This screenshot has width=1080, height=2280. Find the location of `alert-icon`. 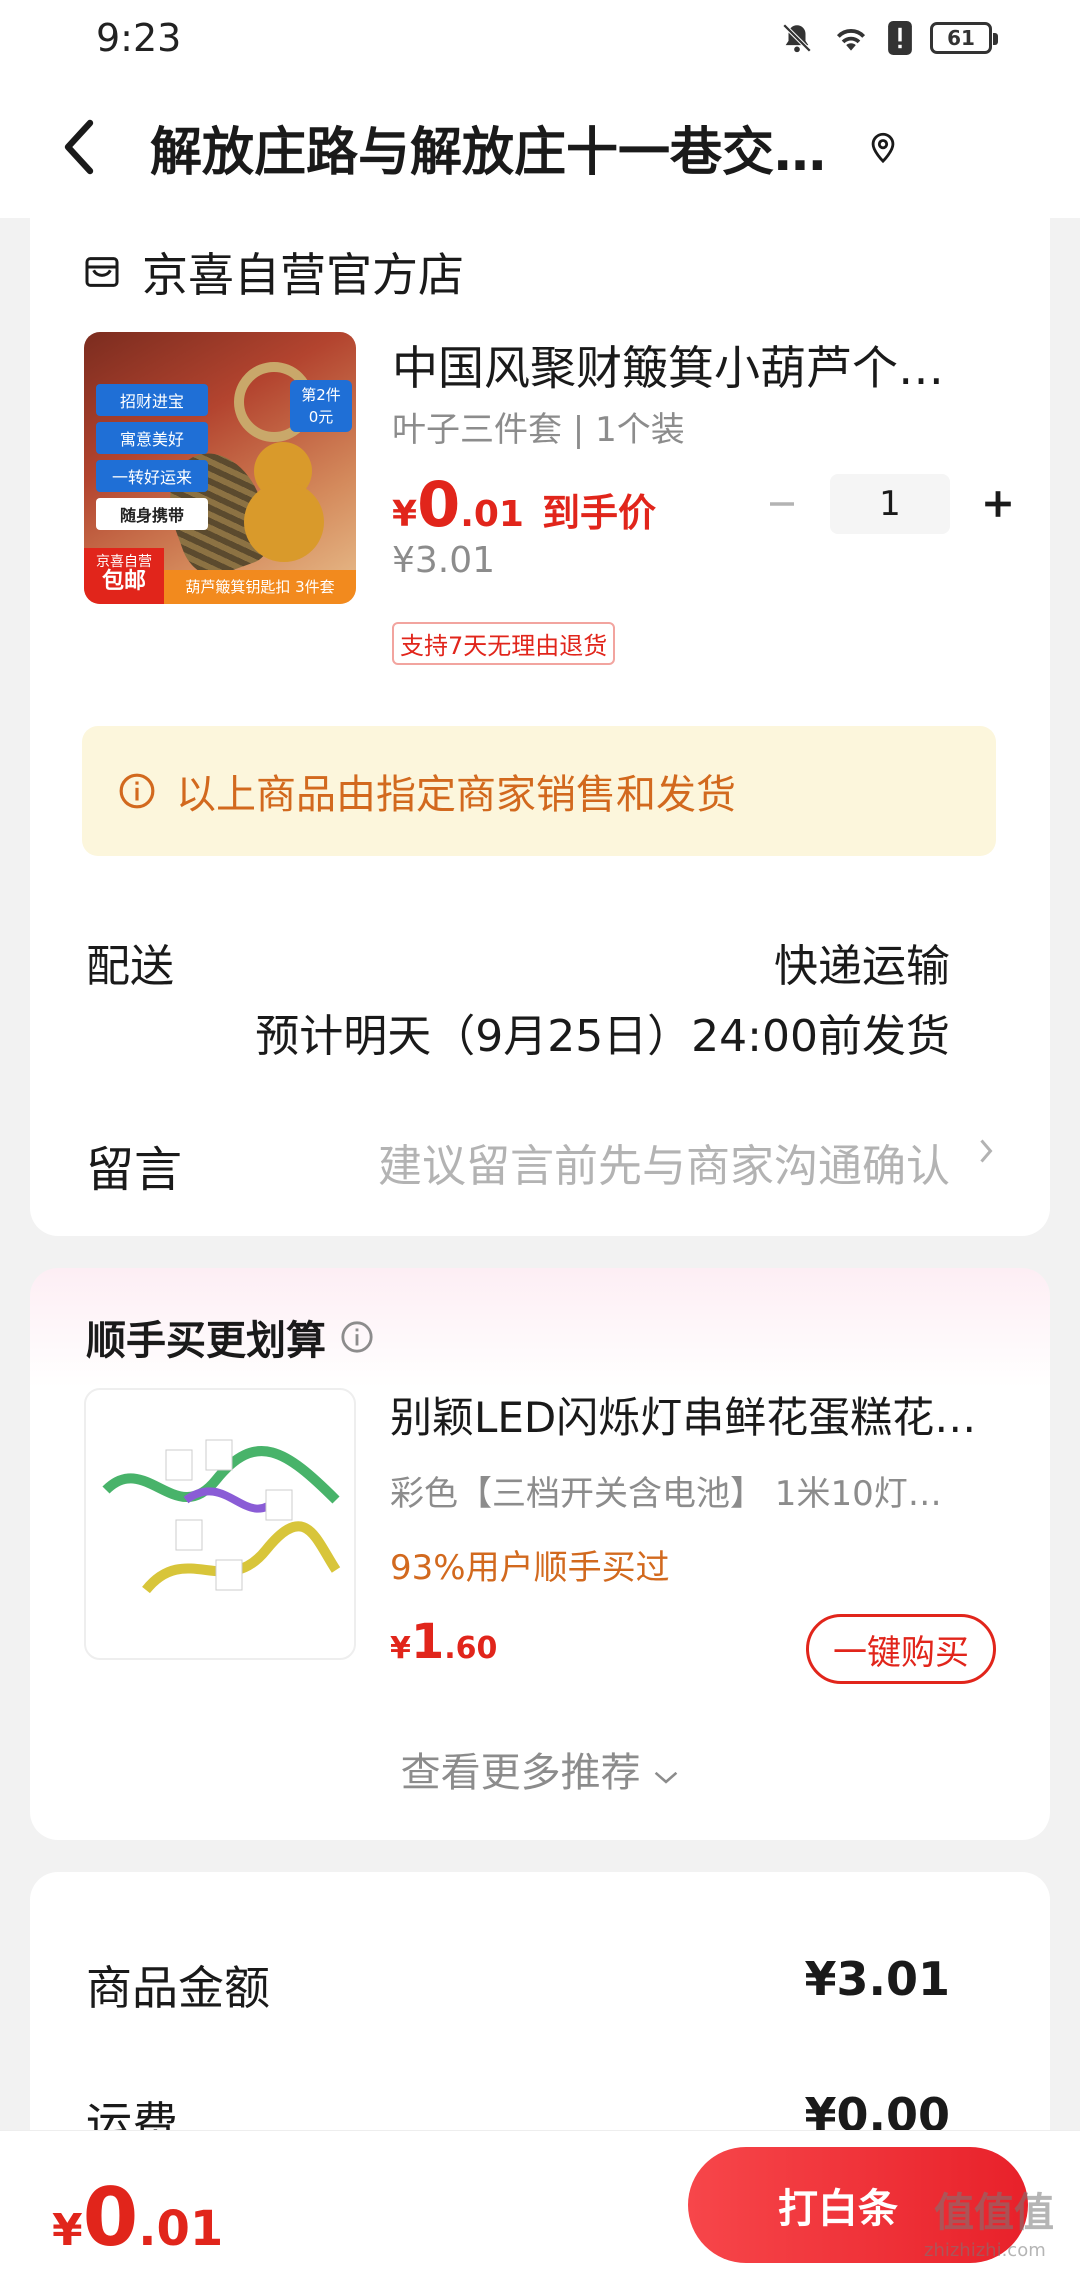

alert-icon is located at coordinates (900, 38).